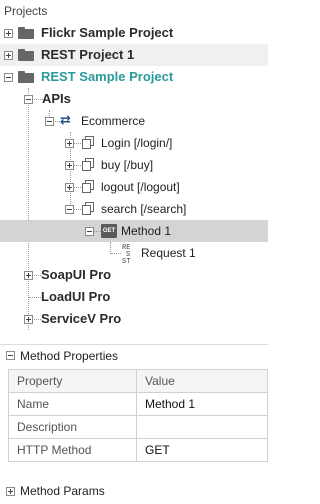 The height and width of the screenshot is (504, 320). I want to click on method-params-header: Method Params, so click(134, 491).